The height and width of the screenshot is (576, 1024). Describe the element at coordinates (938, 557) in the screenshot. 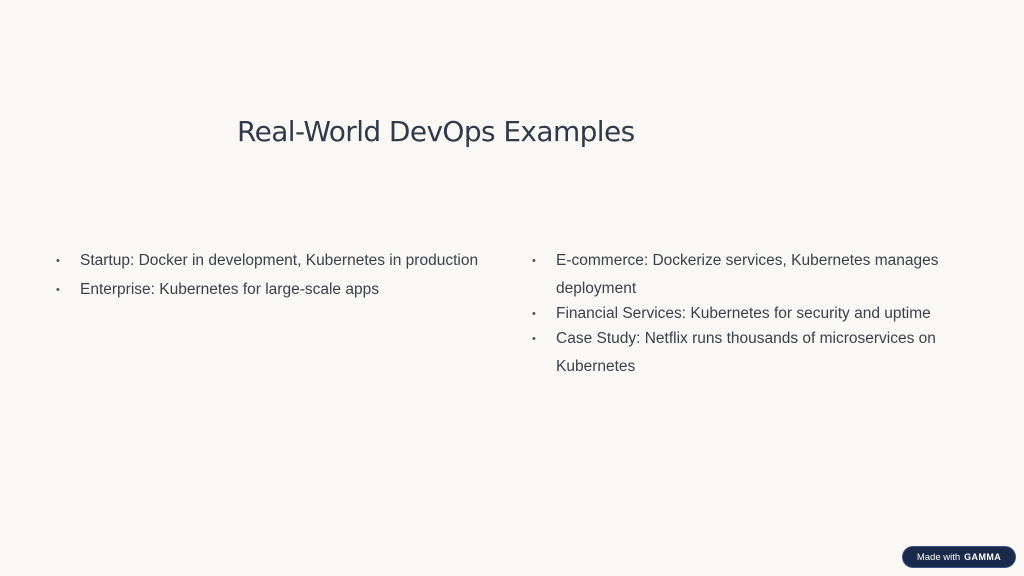

I see `badge-prefix: Made with` at that location.